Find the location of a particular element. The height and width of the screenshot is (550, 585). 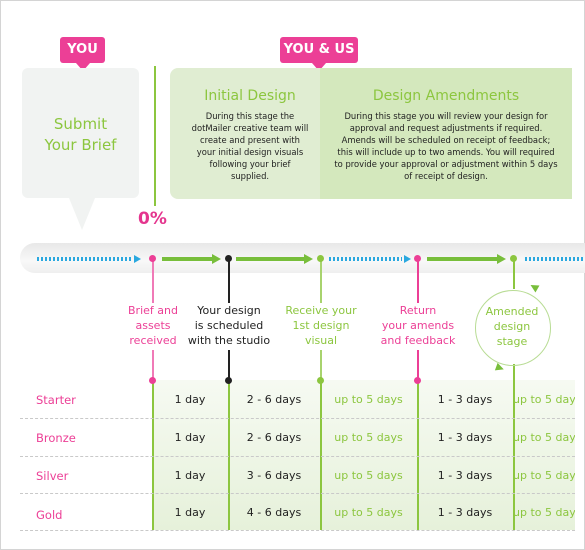

you-tag: YOU is located at coordinates (82, 54).